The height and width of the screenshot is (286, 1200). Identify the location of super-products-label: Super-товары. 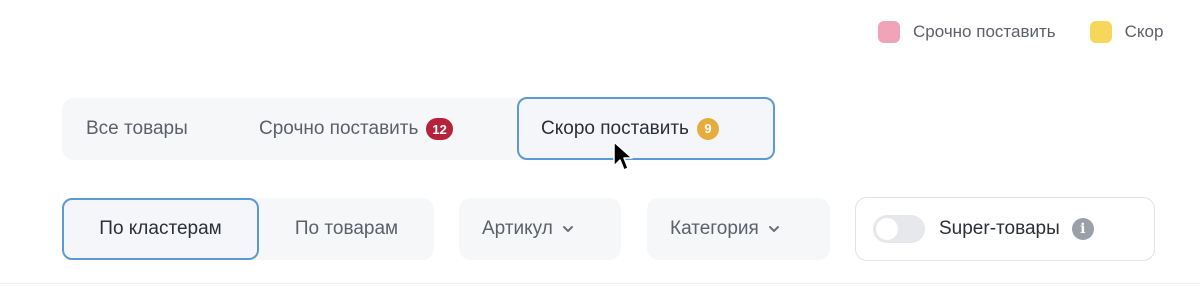
(999, 228).